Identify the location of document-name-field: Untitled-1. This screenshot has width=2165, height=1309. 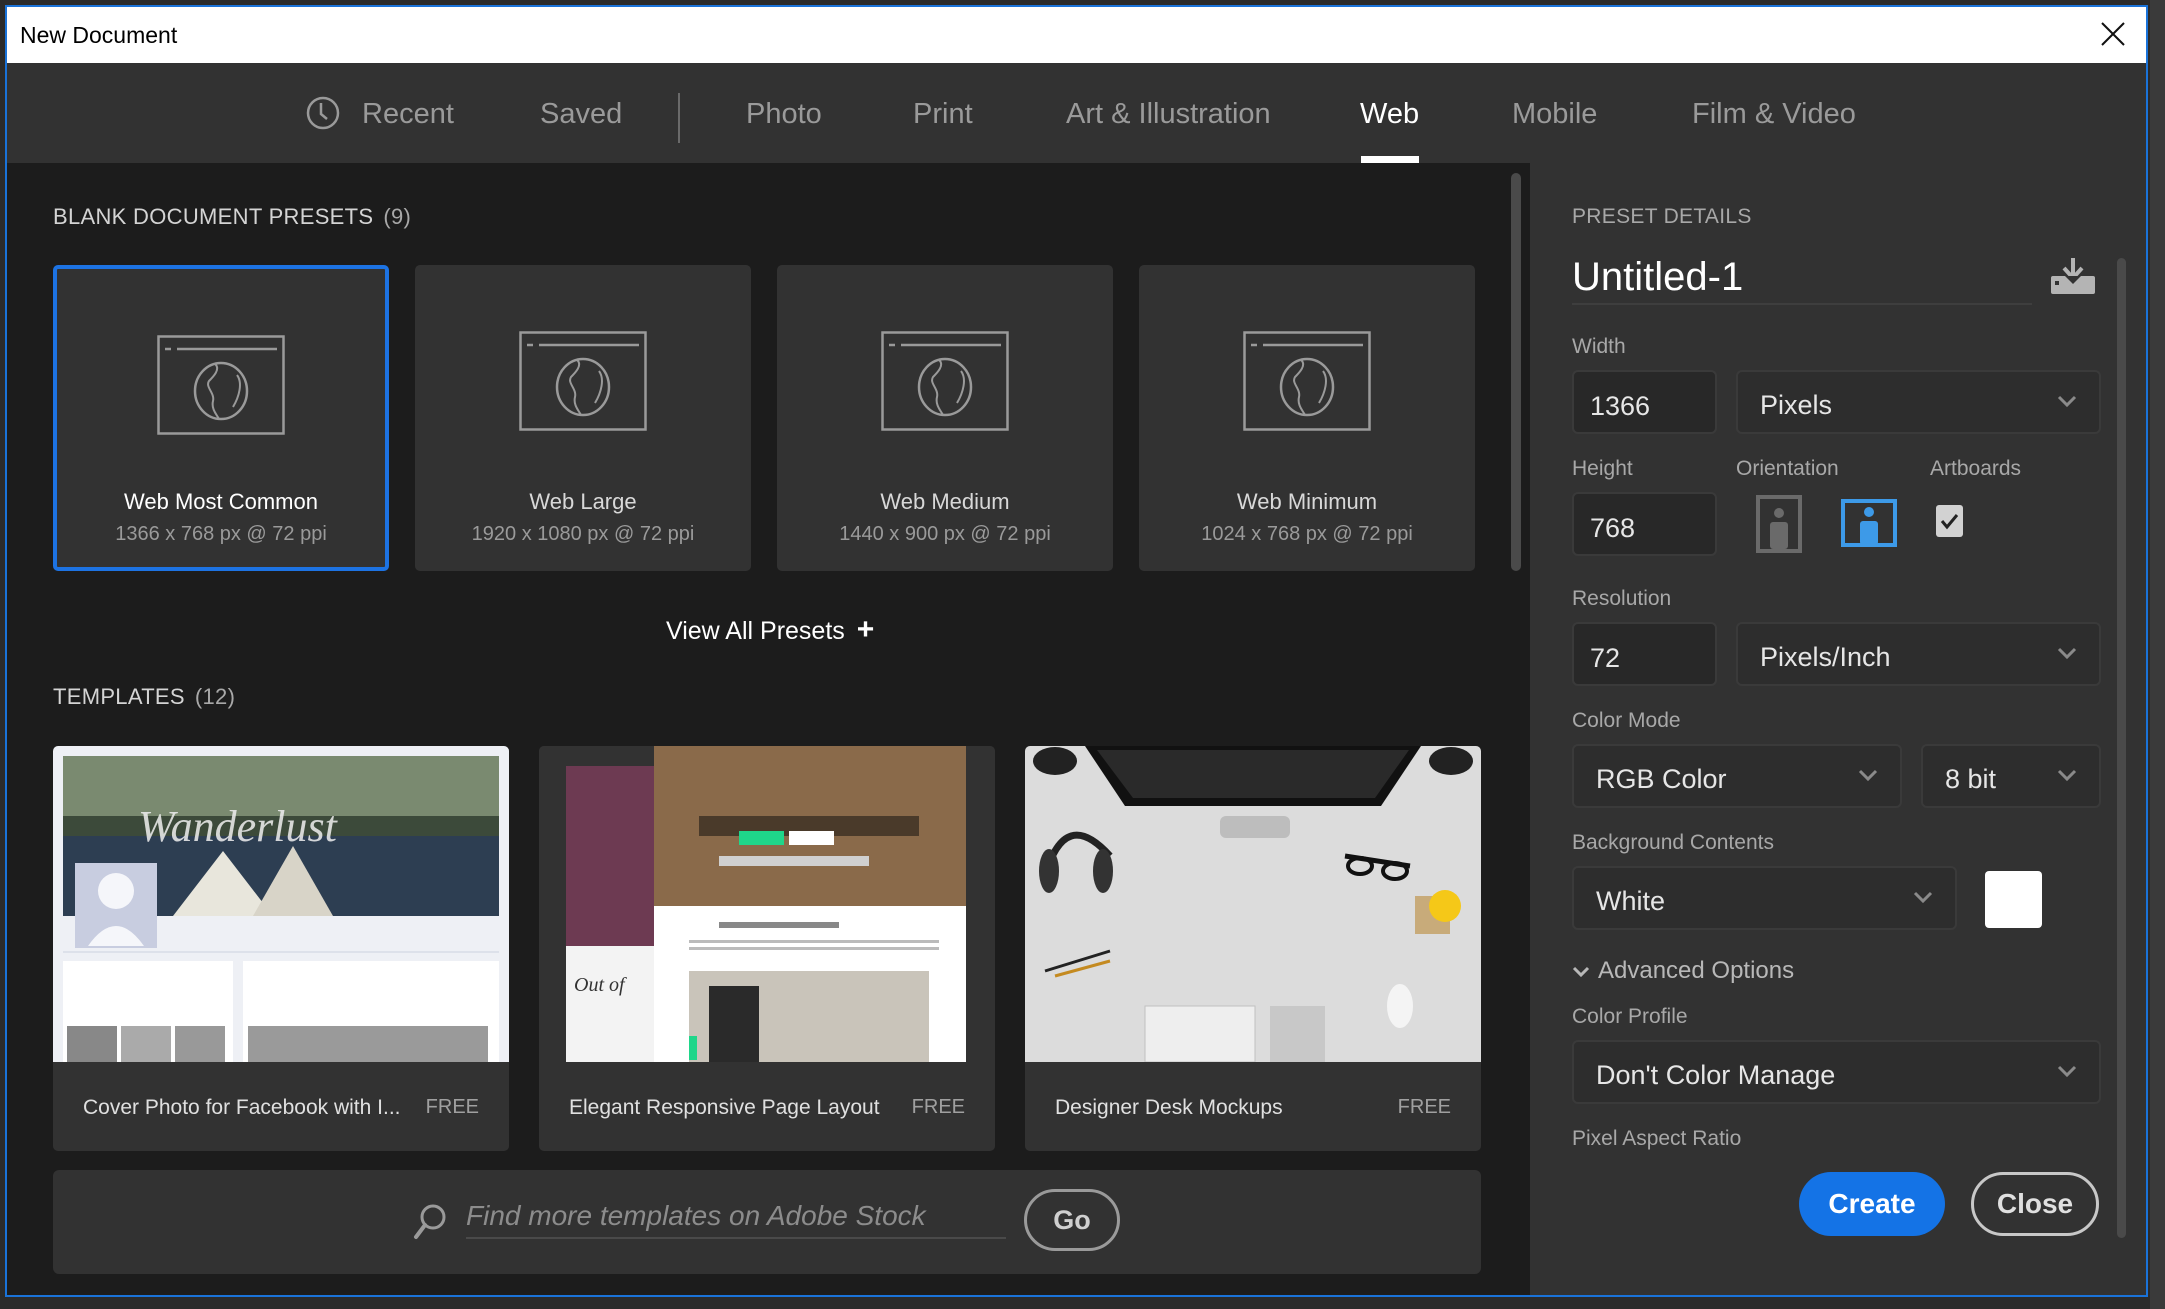
(1802, 280).